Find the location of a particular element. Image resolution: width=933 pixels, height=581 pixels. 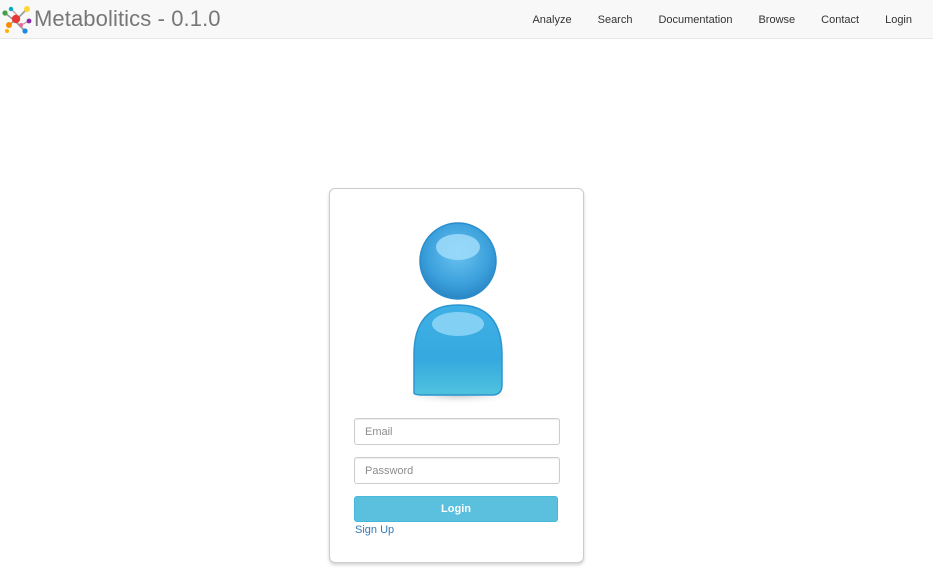

nav-browse: Browse is located at coordinates (776, 20).